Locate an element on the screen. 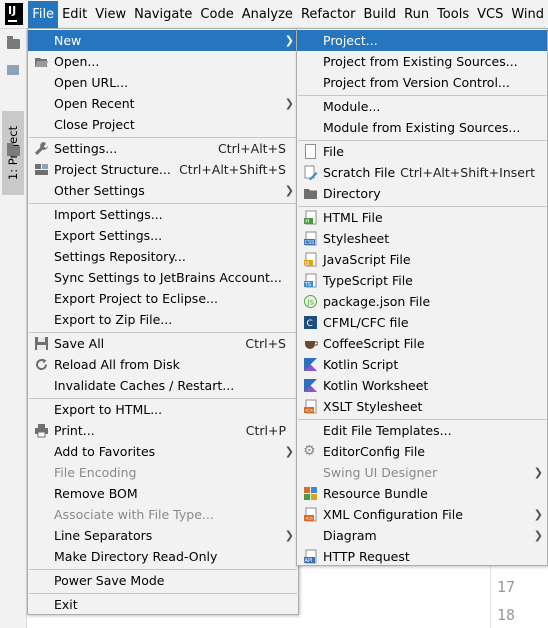  file-menu-line-separators: Line Separators ❯ is located at coordinates (163, 535).